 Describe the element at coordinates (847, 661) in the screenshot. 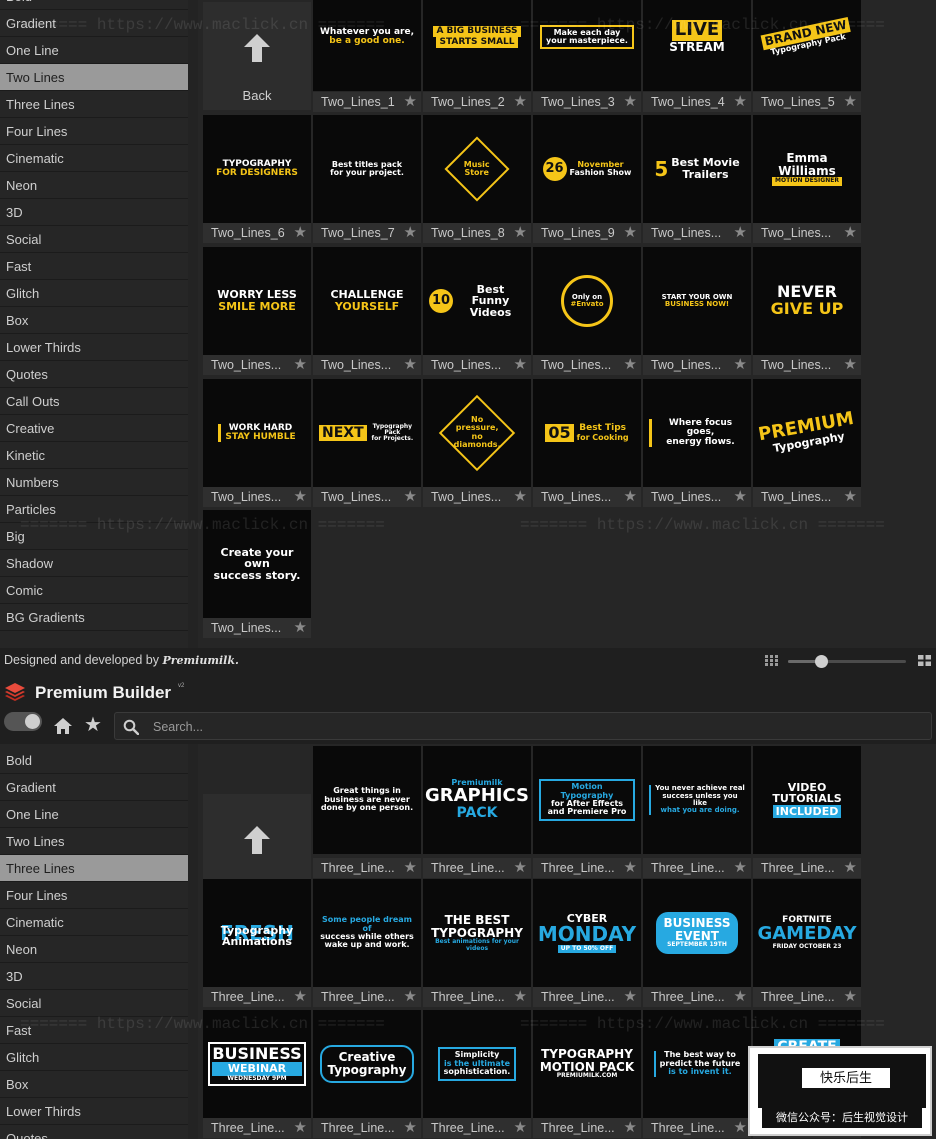

I see `thumbnail-size-slider` at that location.